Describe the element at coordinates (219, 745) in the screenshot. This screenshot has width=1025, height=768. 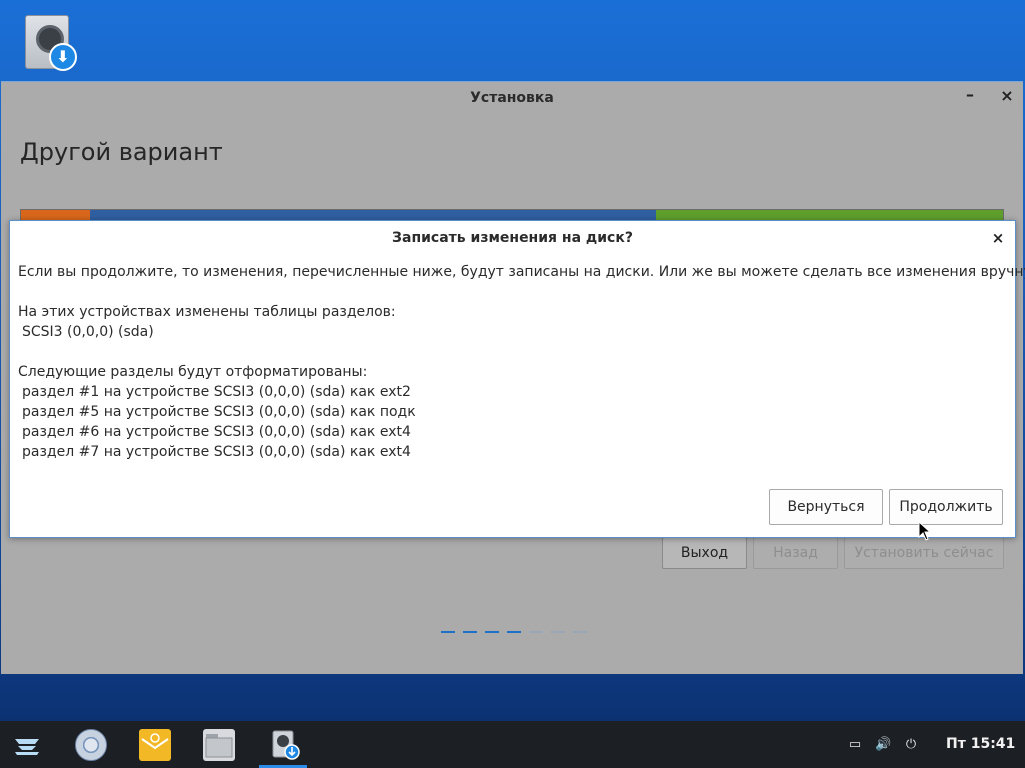
I see `files-icon` at that location.